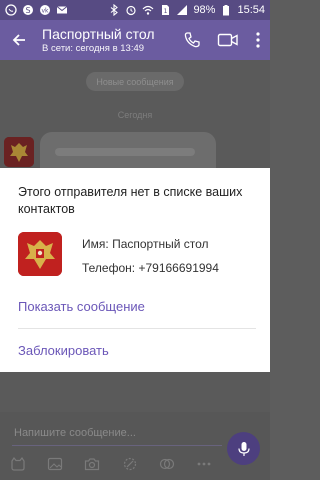  Describe the element at coordinates (131, 10) in the screenshot. I see `alarm-icon` at that location.